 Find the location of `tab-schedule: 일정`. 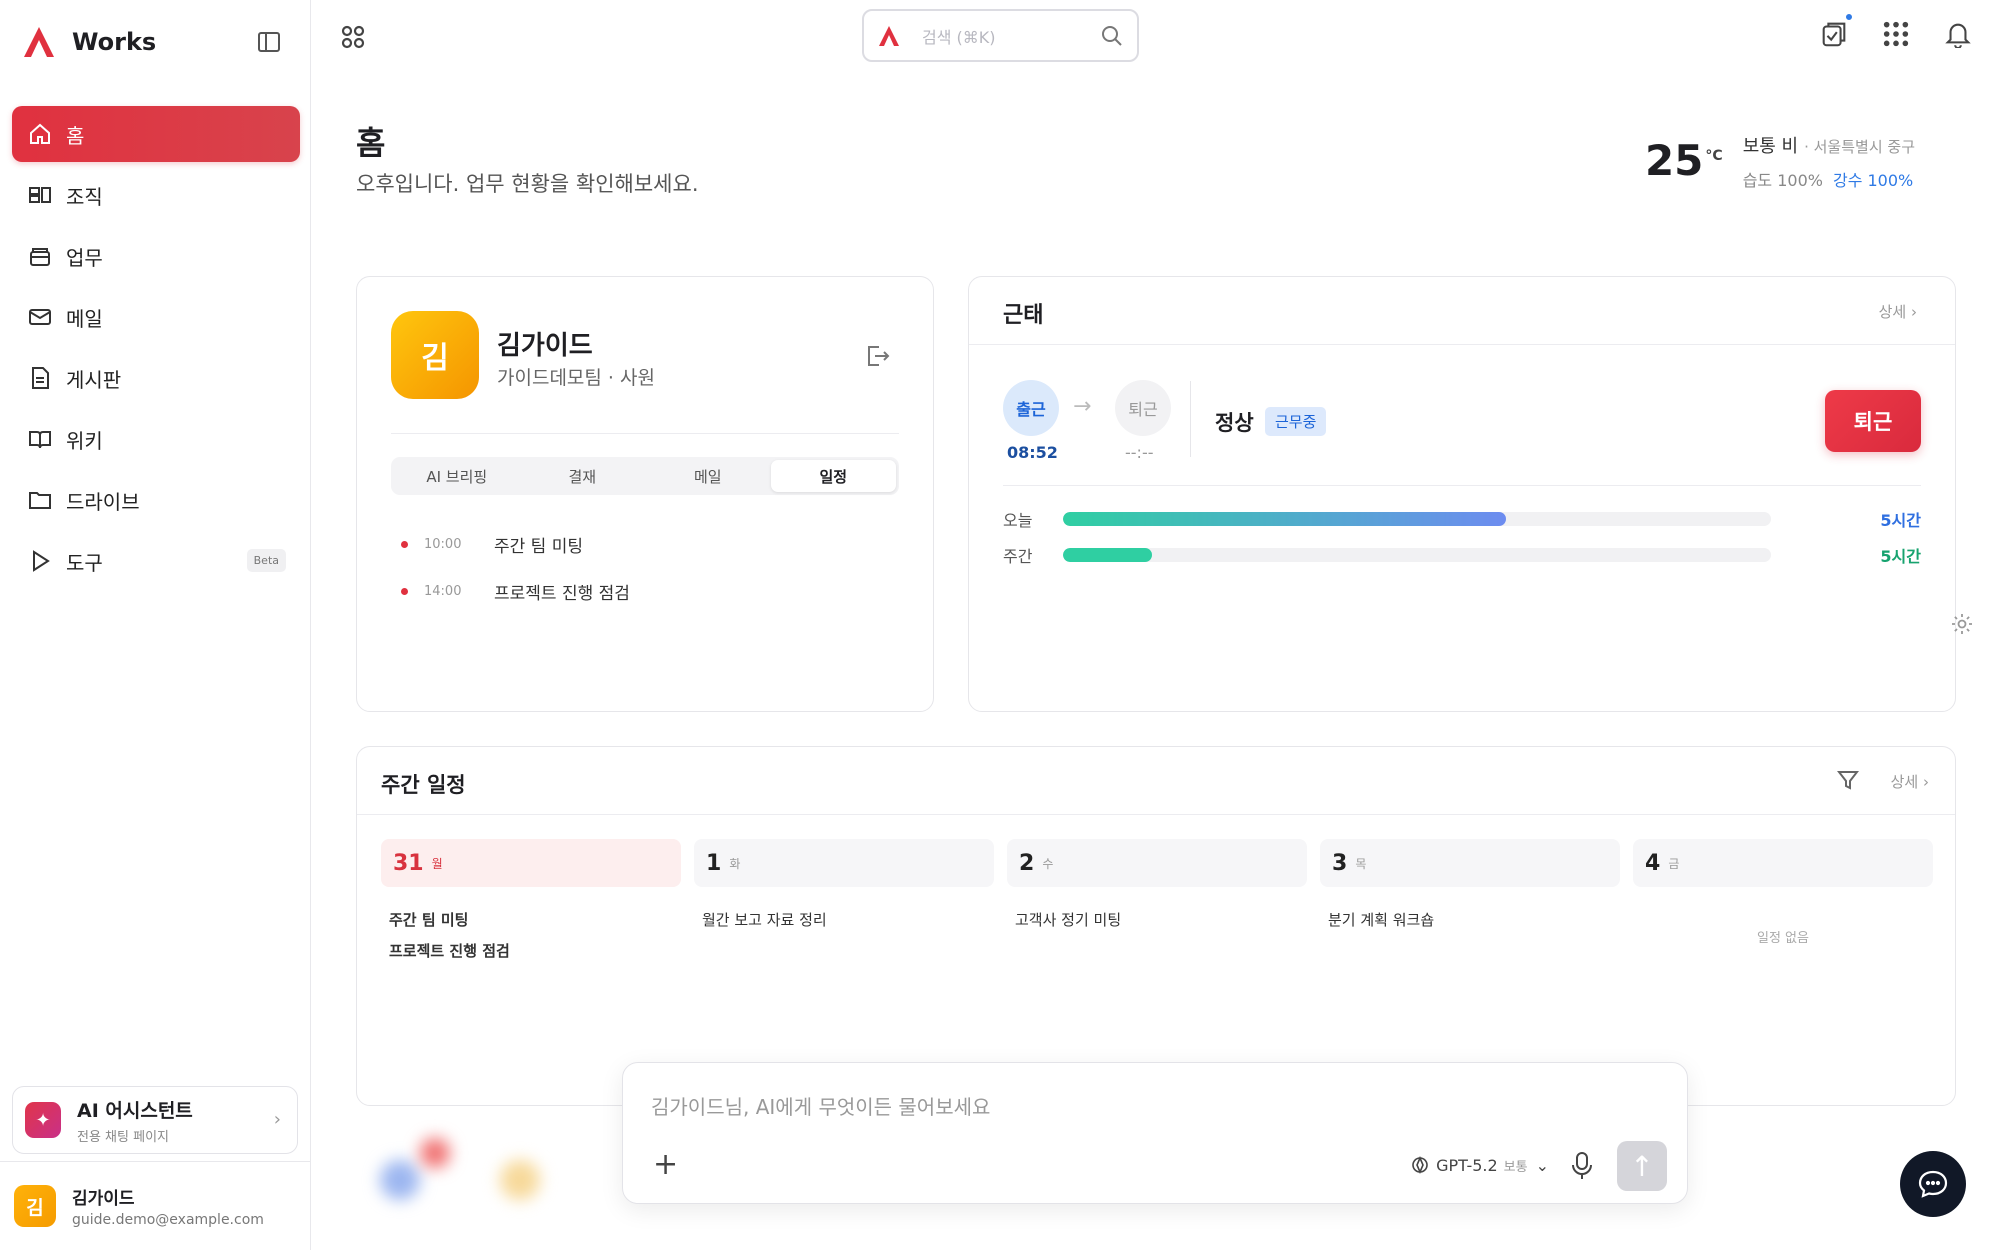

tab-schedule: 일정 is located at coordinates (833, 476).